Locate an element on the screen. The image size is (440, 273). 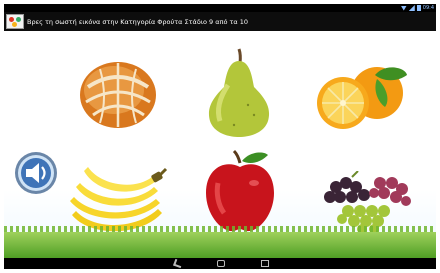
home-icon is located at coordinates (221, 263).